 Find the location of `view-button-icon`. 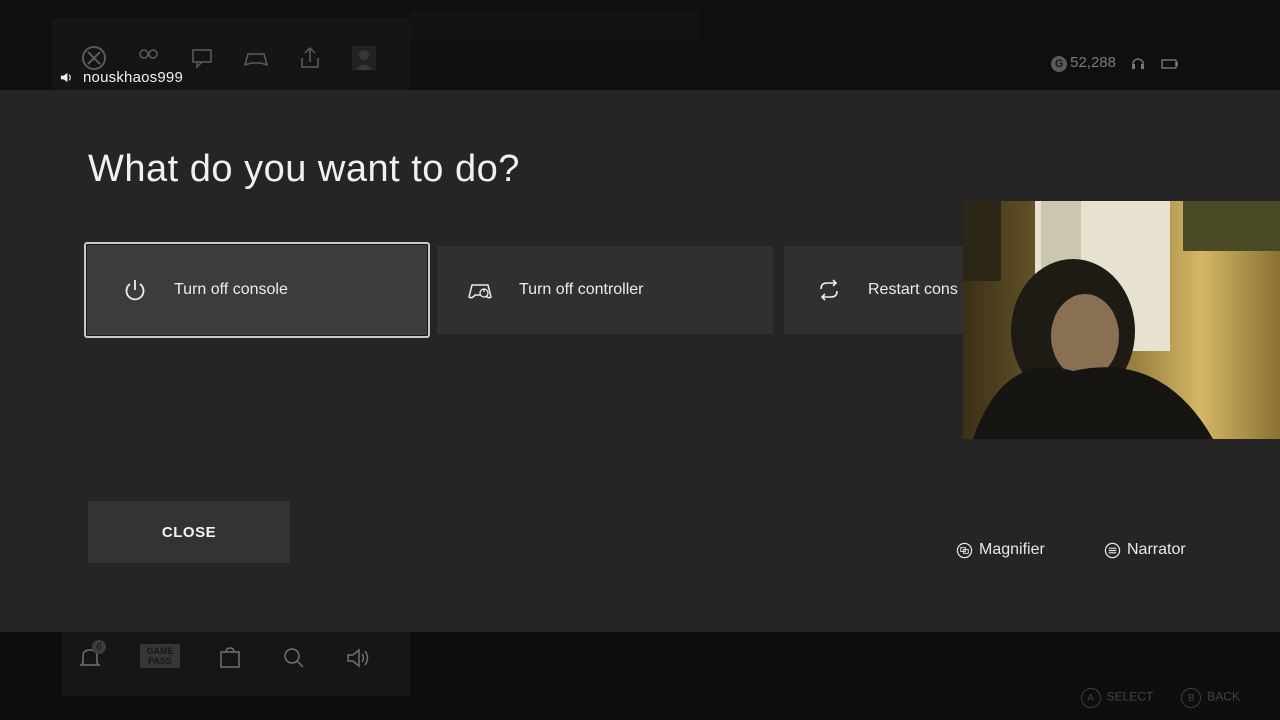

view-button-icon is located at coordinates (964, 550).